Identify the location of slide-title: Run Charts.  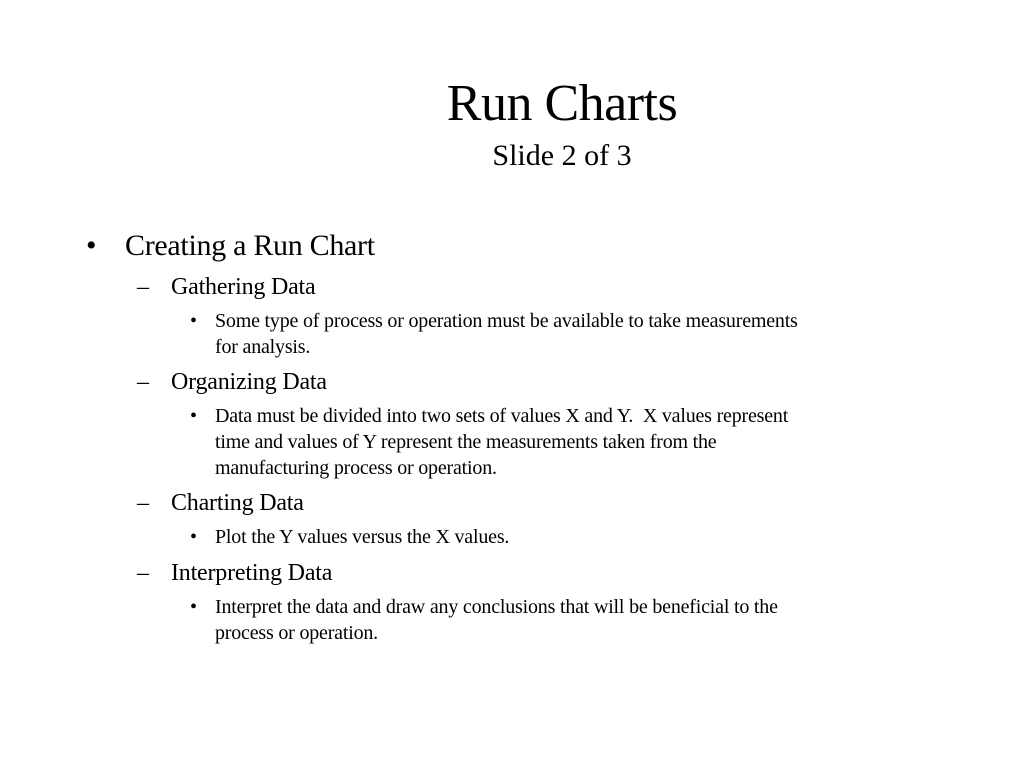
(562, 103).